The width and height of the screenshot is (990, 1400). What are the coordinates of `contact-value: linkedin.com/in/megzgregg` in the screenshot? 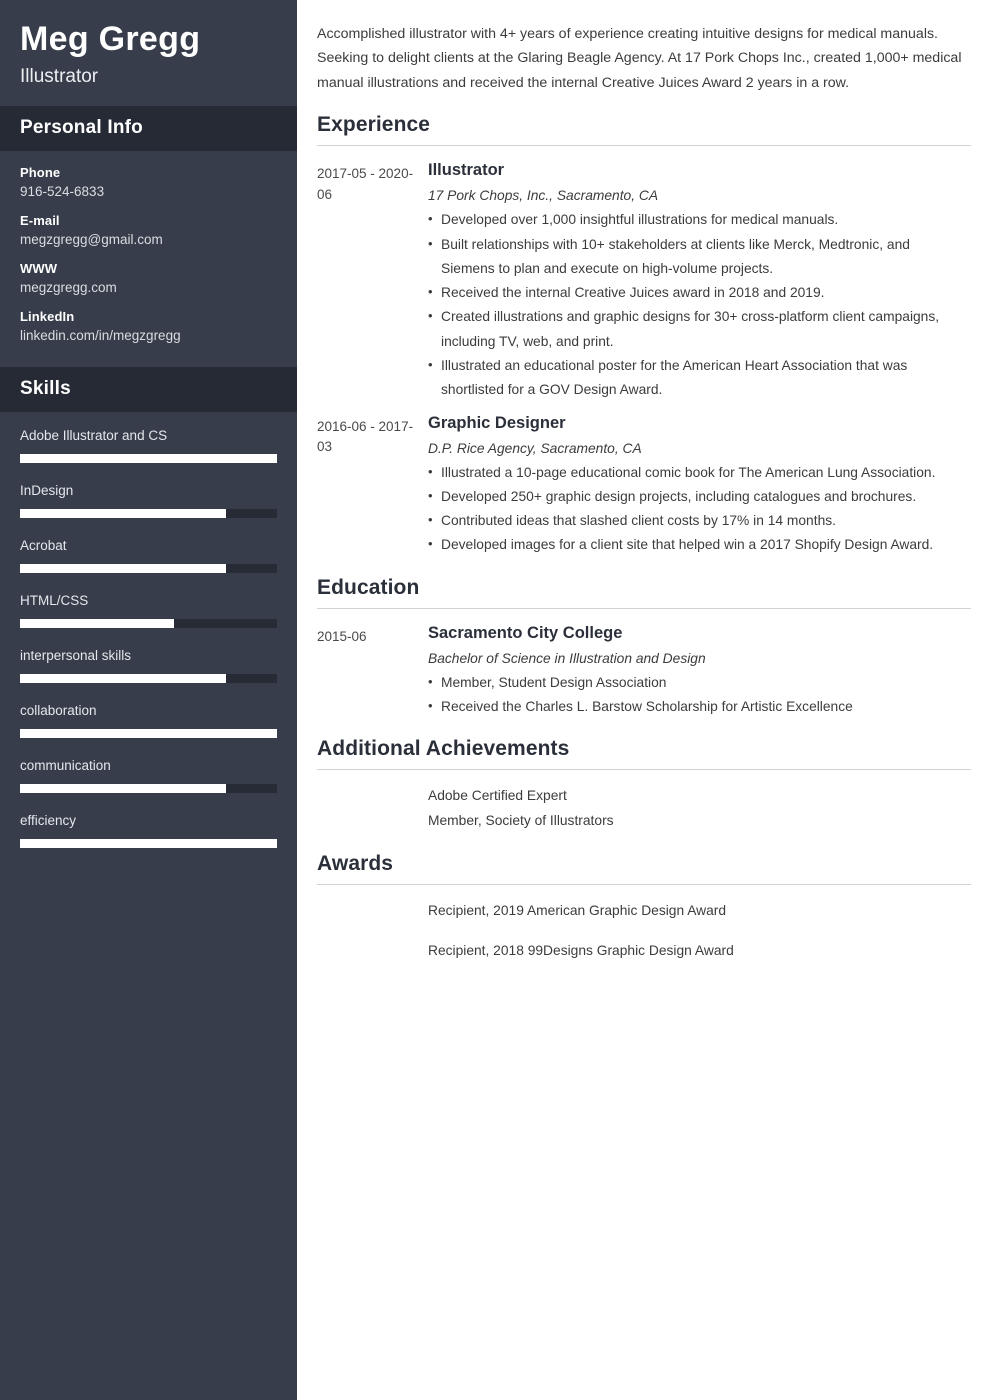 It's located at (148, 335).